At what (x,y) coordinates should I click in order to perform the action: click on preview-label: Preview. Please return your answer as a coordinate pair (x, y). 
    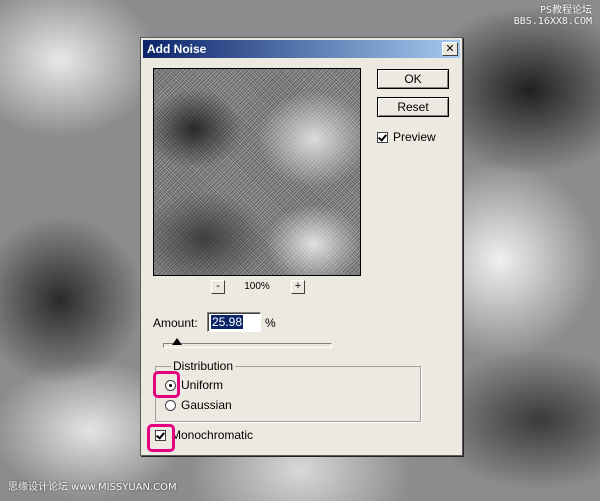
    Looking at the image, I should click on (414, 137).